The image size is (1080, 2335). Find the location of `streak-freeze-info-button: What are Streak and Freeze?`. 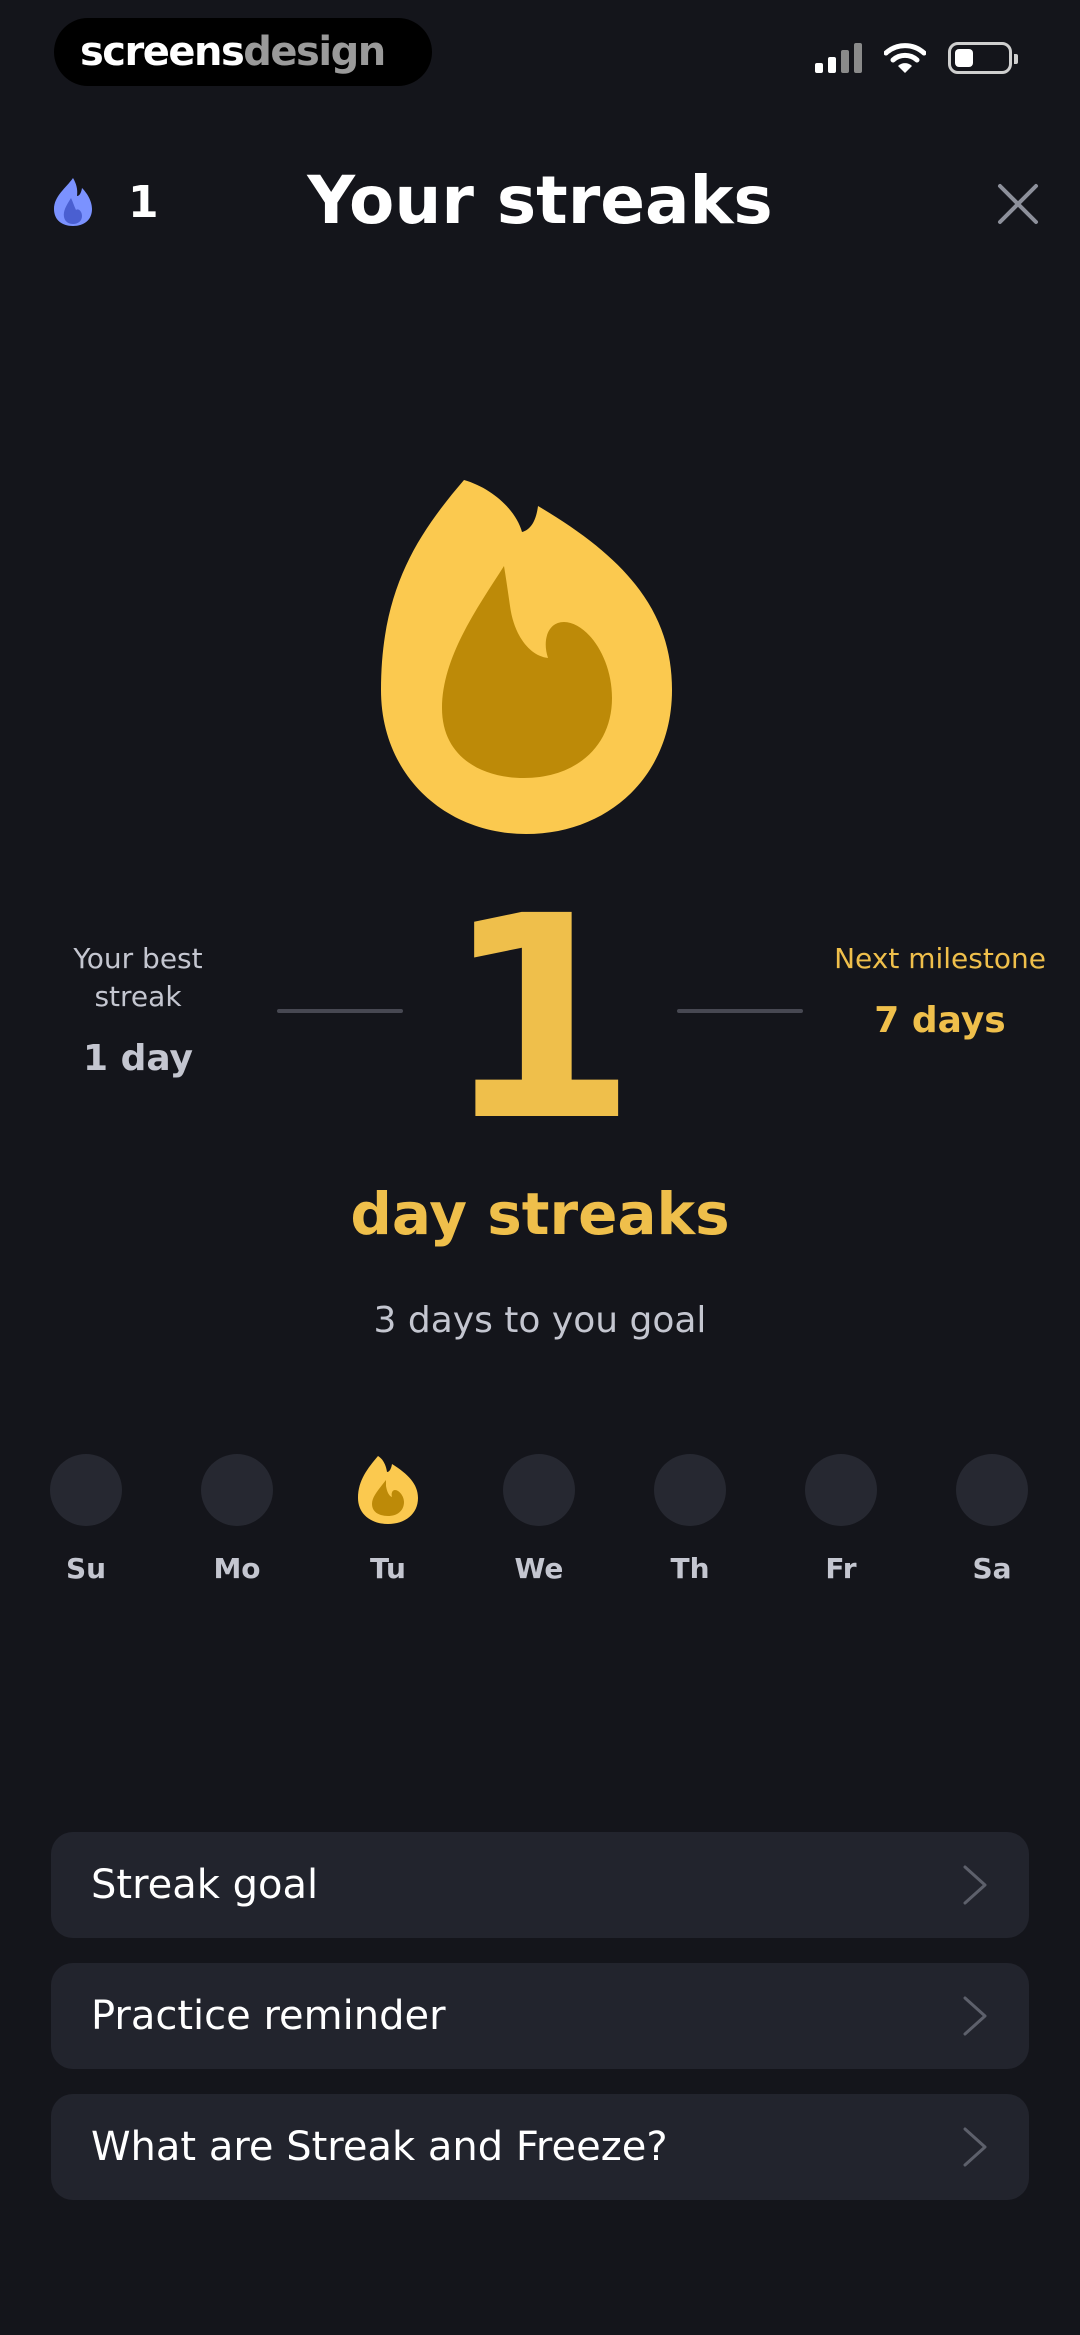

streak-freeze-info-button: What are Streak and Freeze? is located at coordinates (540, 2147).